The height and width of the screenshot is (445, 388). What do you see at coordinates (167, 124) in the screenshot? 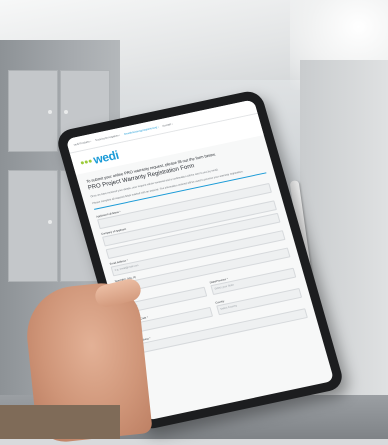
I see `nav-item: Kontakt ›` at bounding box center [167, 124].